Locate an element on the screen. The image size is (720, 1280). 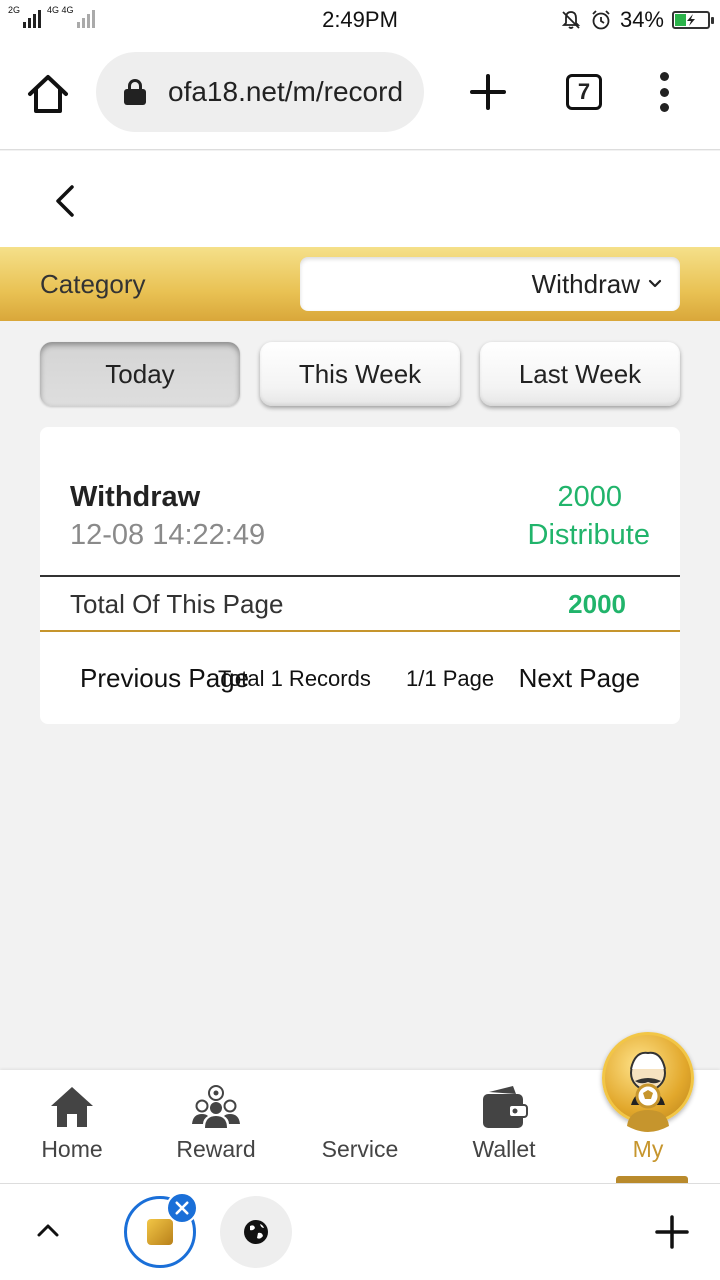
nav-wallet: Wallet is located at coordinates (504, 1126).